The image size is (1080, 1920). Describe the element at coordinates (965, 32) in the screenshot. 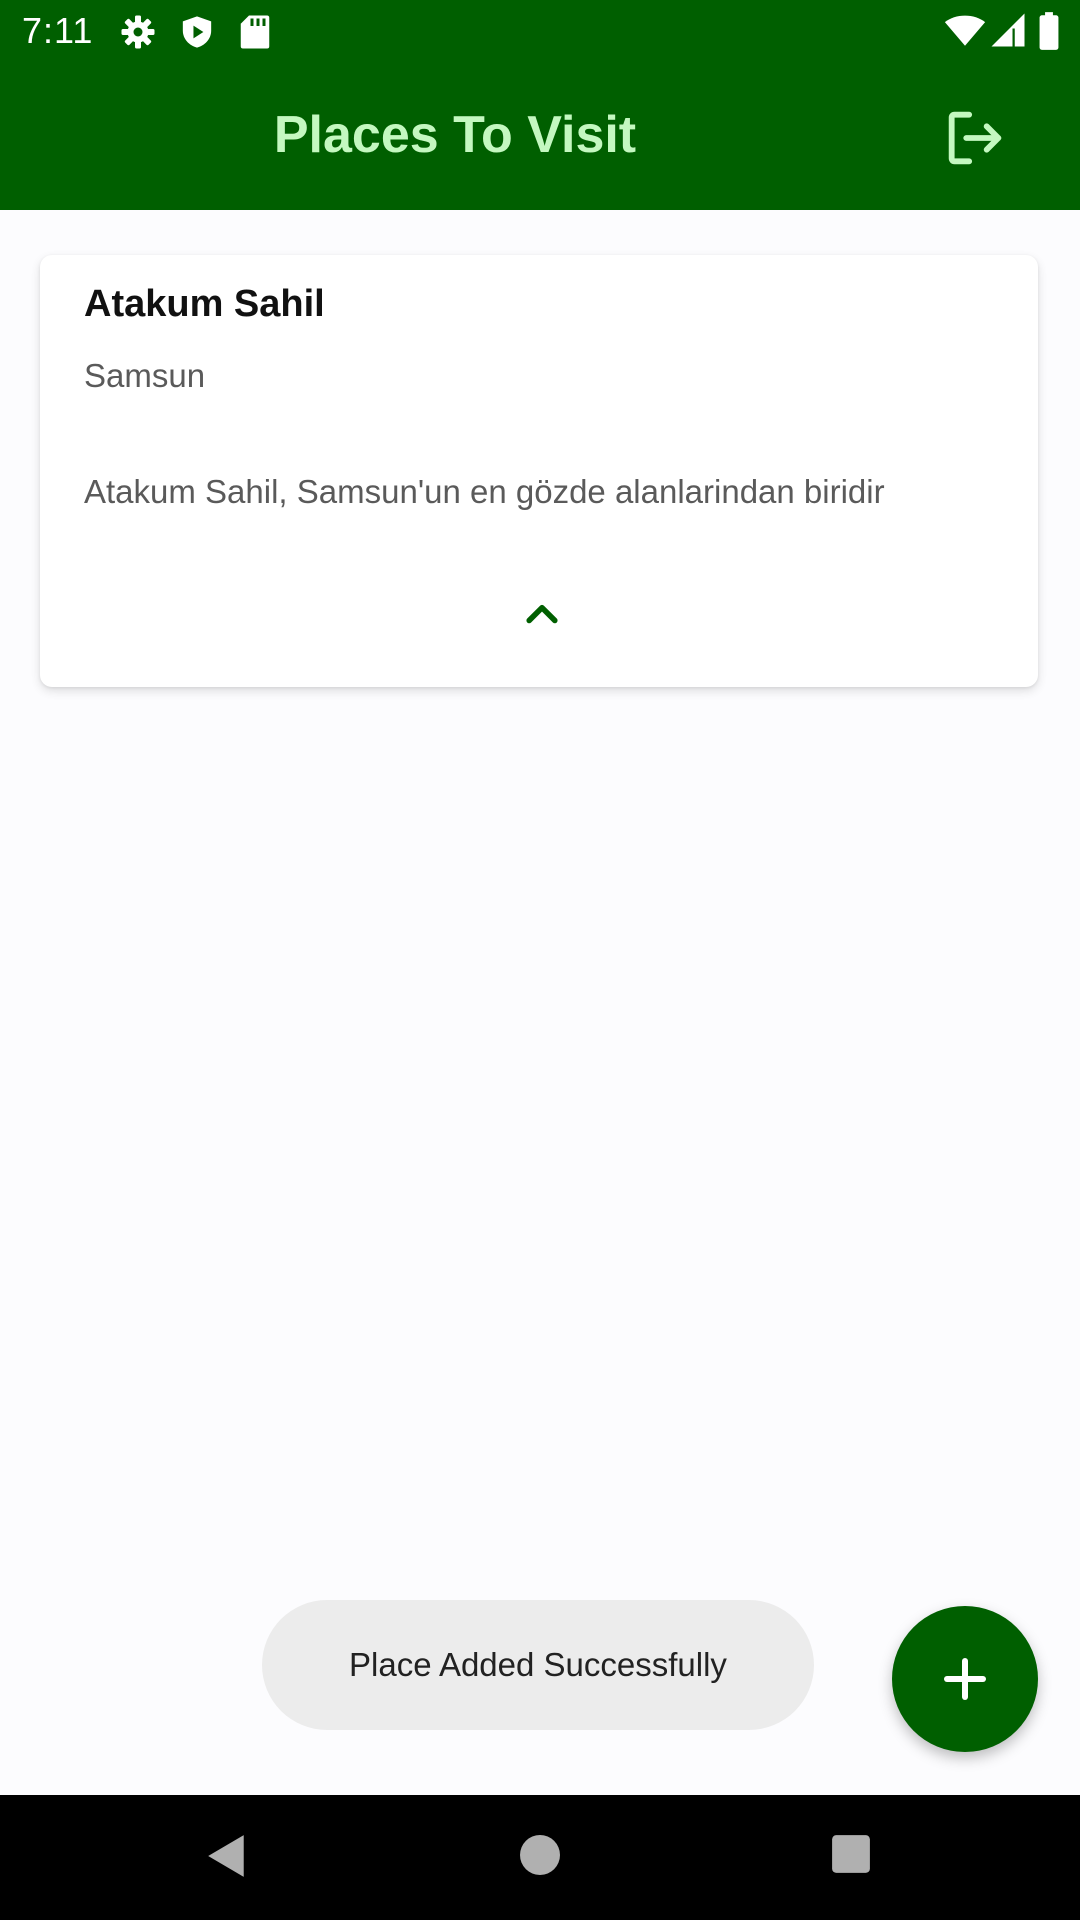

I see `wifi-icon` at that location.